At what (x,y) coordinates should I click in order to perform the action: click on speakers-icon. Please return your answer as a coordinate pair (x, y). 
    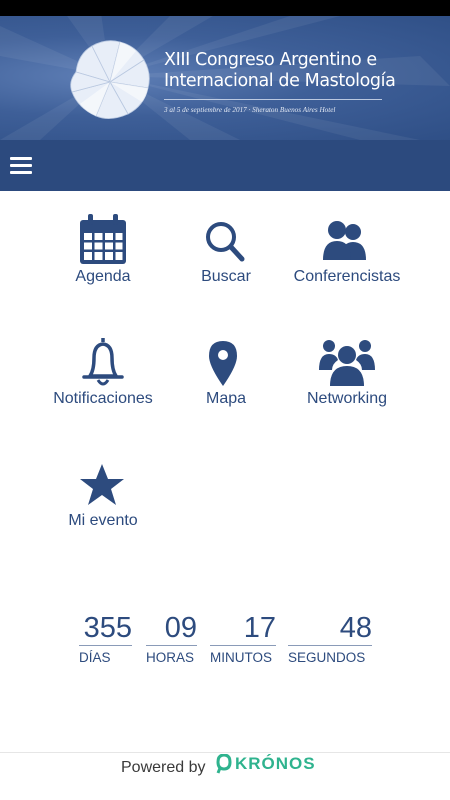
    Looking at the image, I should click on (344, 240).